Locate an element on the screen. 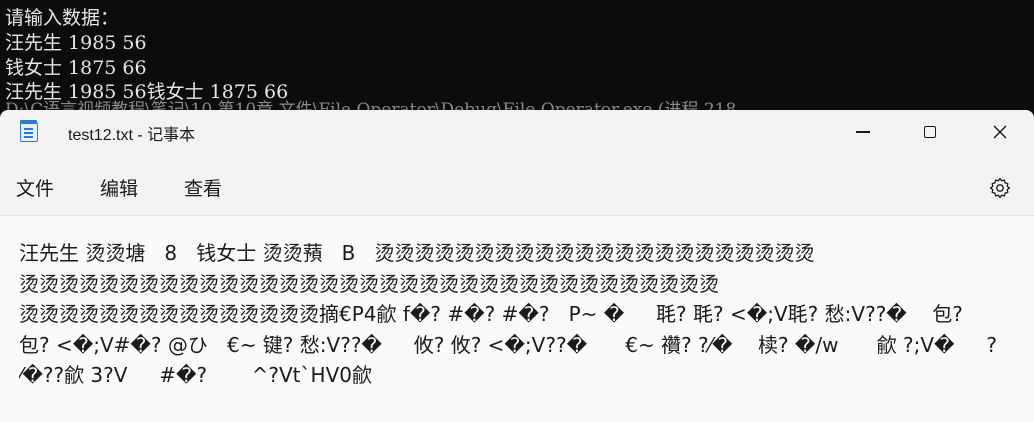  editor-line: 烫烫烫烫烫烫烫烫烫烫烫烫烫烫烫烫烫烫烫烫烫烫烫烫烫烫烫烫烫烫烫烫烫烫烫 is located at coordinates (369, 283).